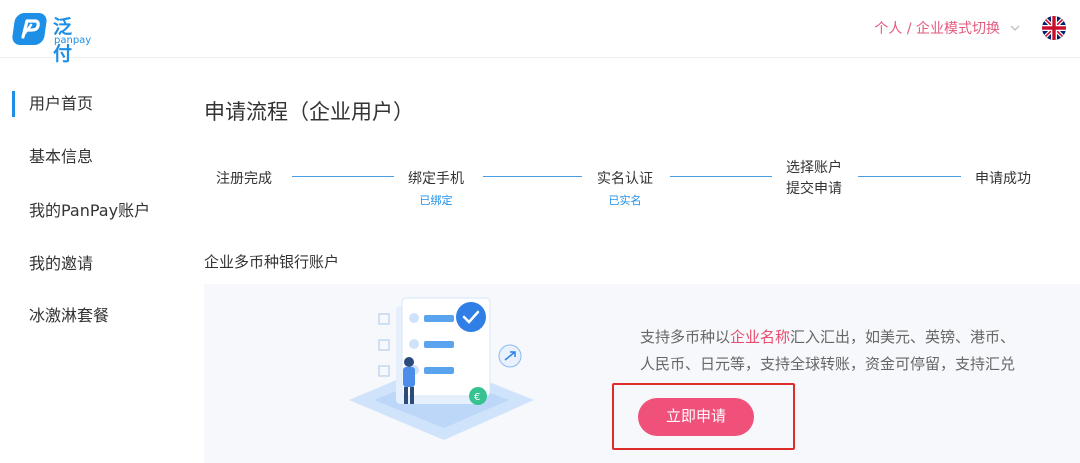 Image resolution: width=1080 pixels, height=463 pixels. I want to click on sidebar-nav: 用户首页 基本信息 我的PanPay账户 我的邀请 冰激淋套餐, so click(85, 260).